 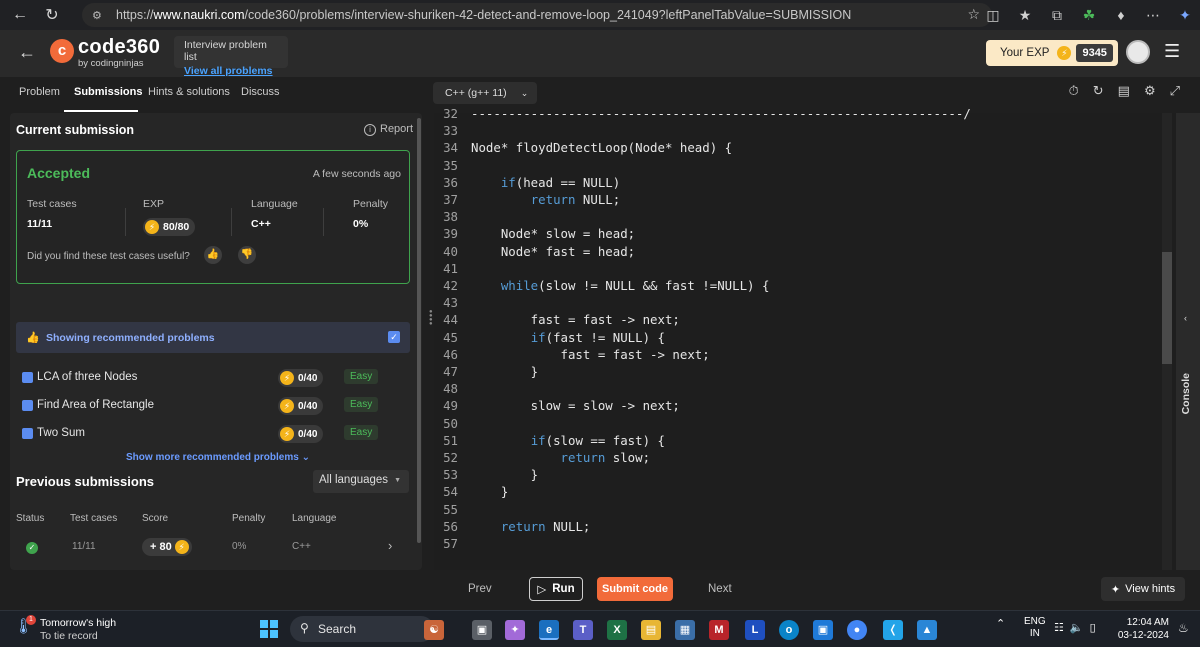 I want to click on code-line: 48, so click(x=794, y=388).